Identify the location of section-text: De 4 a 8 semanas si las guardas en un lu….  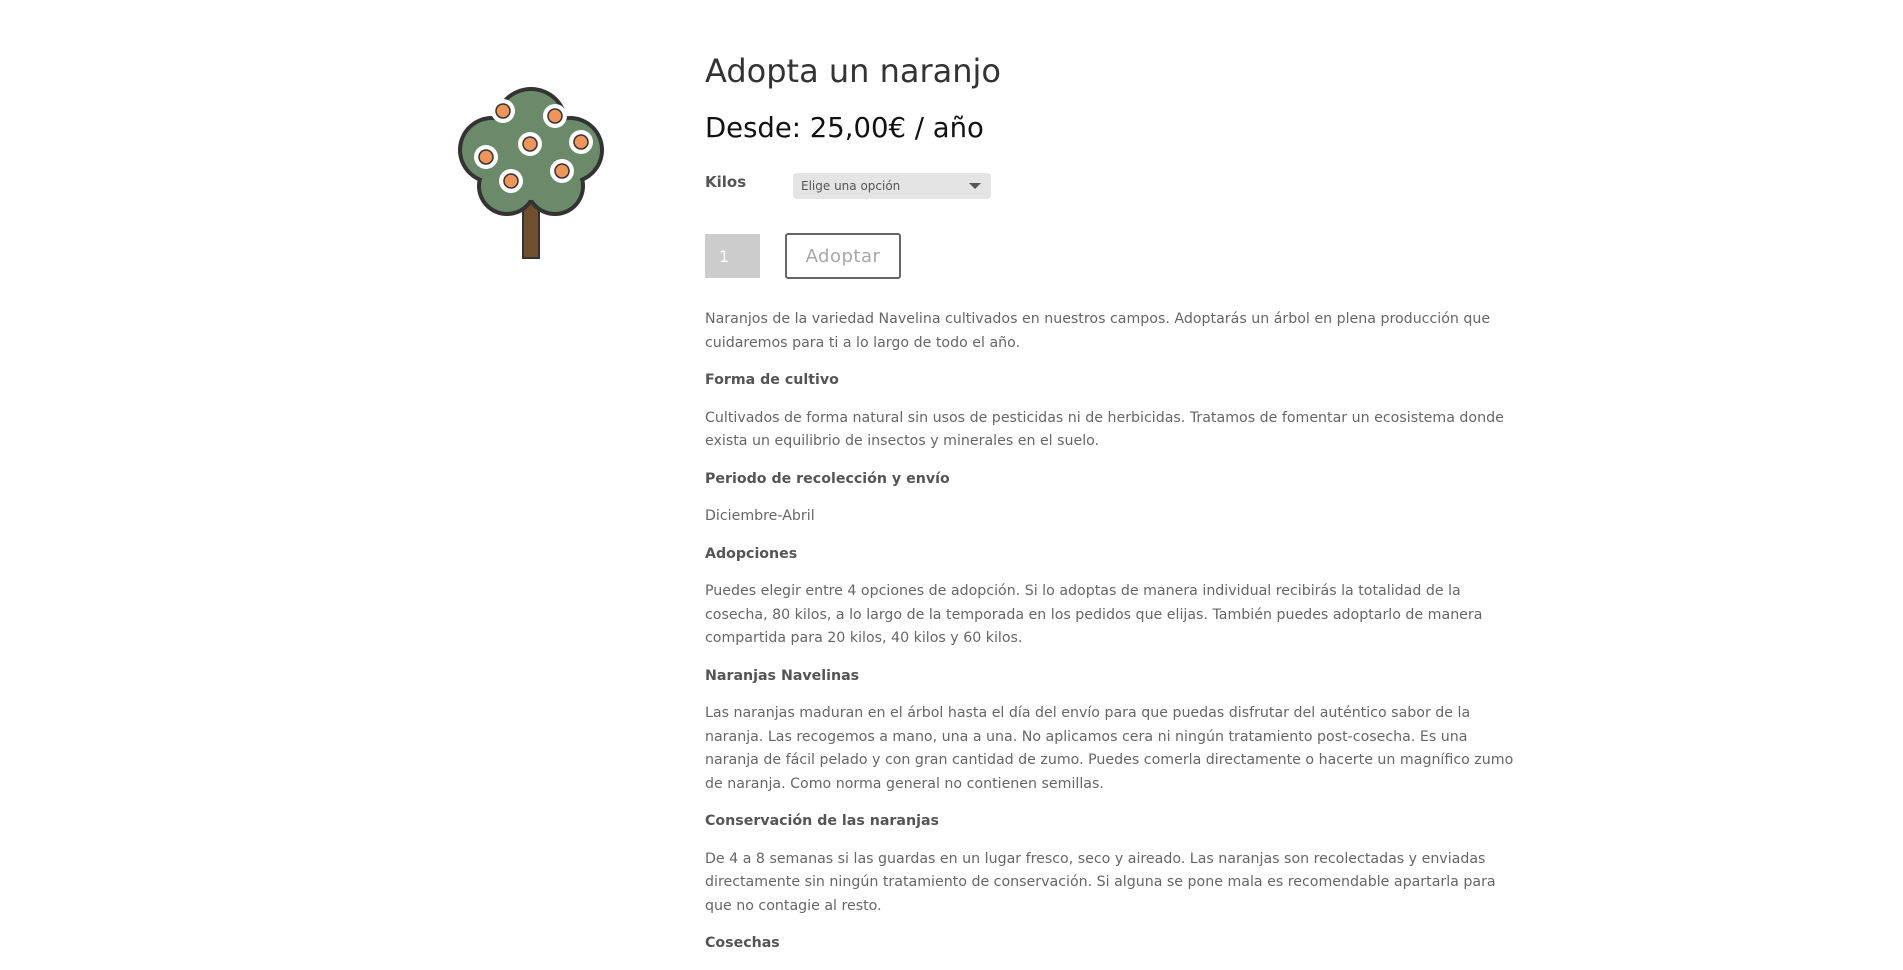
(1100, 882).